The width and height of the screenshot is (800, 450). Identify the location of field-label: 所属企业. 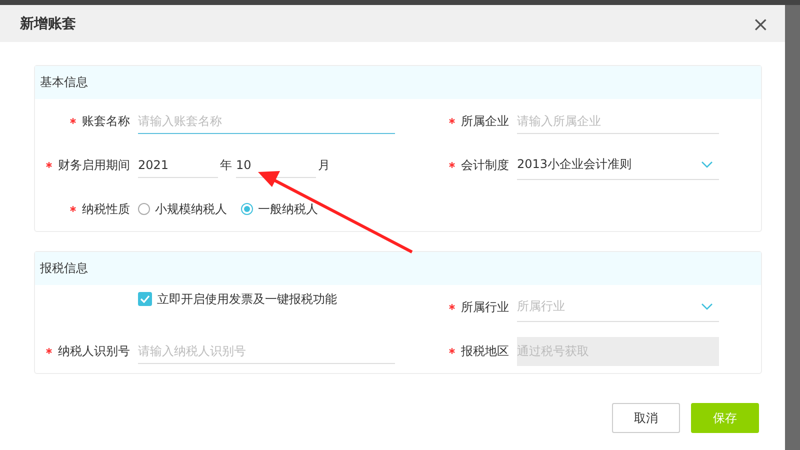
(485, 121).